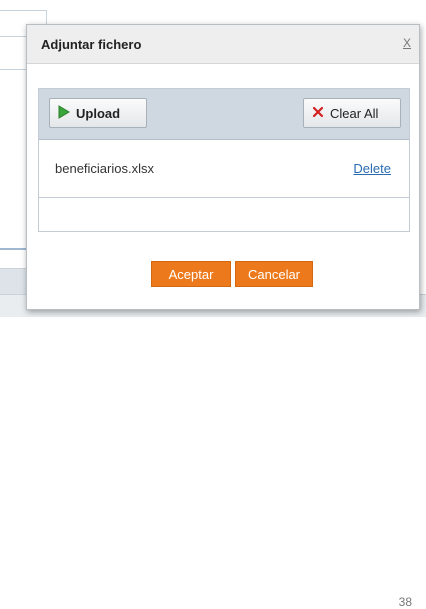 Image resolution: width=426 pixels, height=609 pixels. I want to click on dialog-header: Adjuntar fichero X, so click(223, 44).